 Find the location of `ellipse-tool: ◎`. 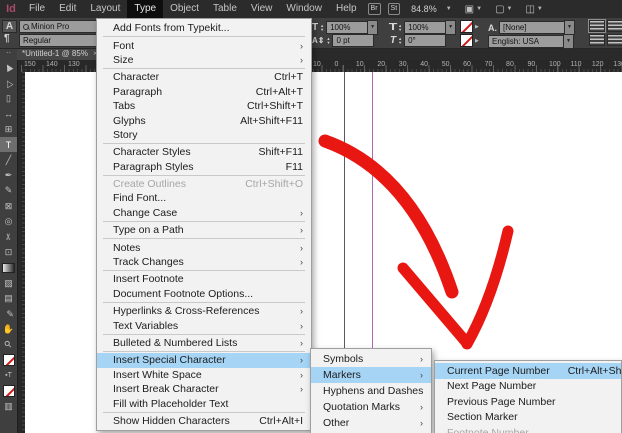

ellipse-tool: ◎ is located at coordinates (8, 221).